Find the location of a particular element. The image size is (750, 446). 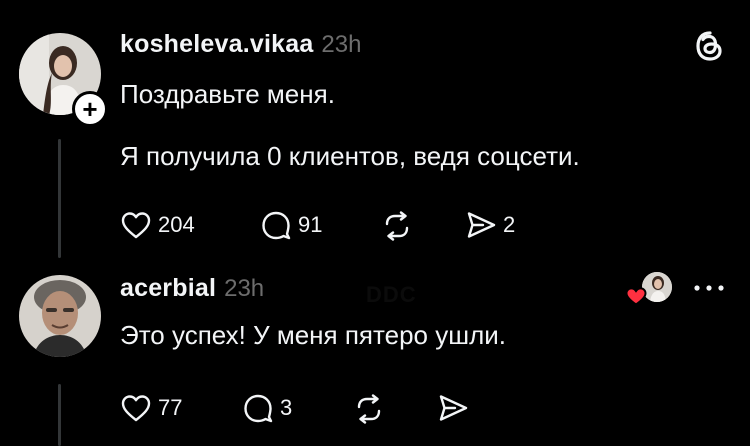

share-count: 2 is located at coordinates (509, 224).